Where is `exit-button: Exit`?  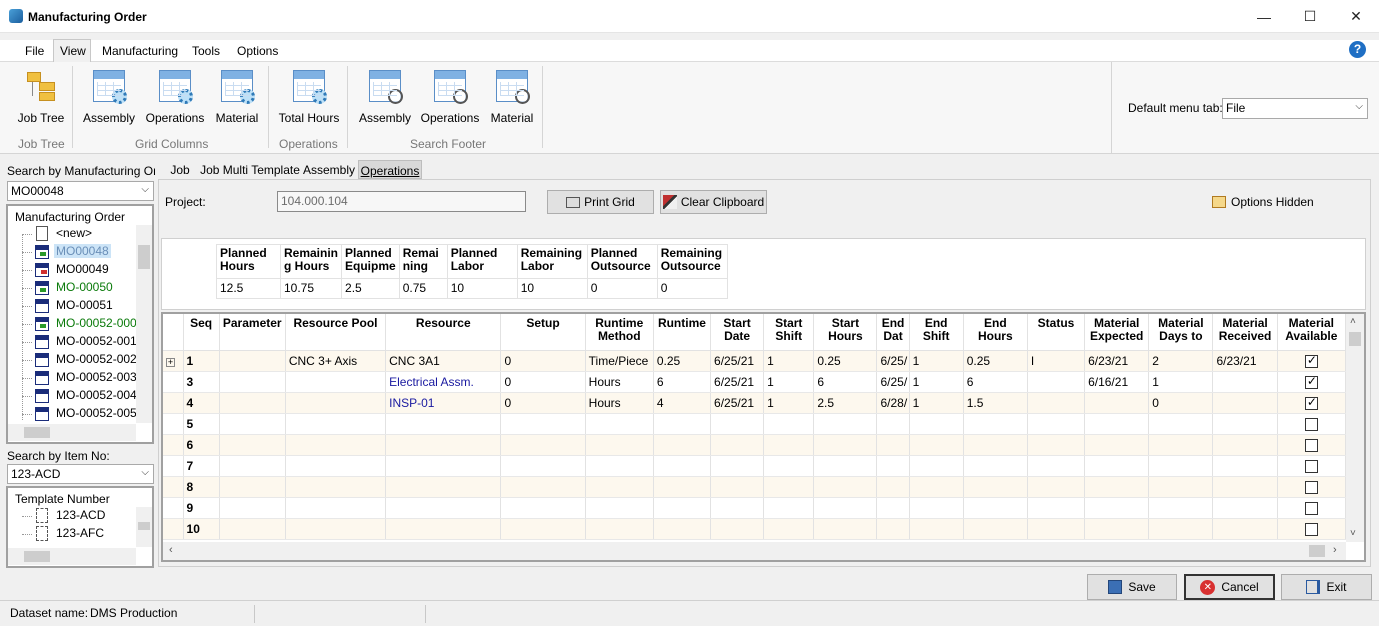
exit-button: Exit is located at coordinates (1326, 587).